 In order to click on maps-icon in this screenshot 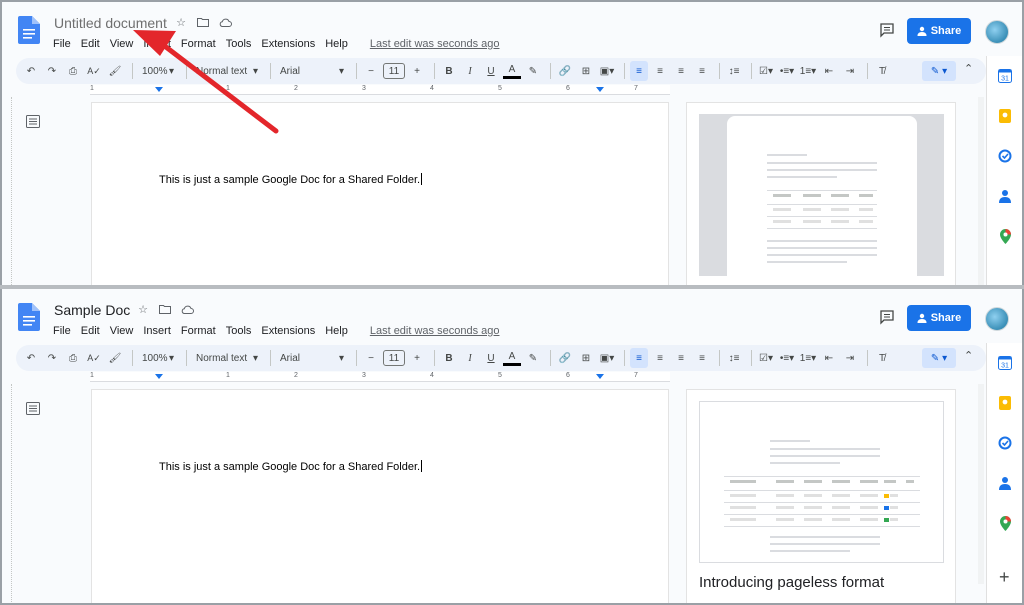, I will do `click(1005, 523)`.